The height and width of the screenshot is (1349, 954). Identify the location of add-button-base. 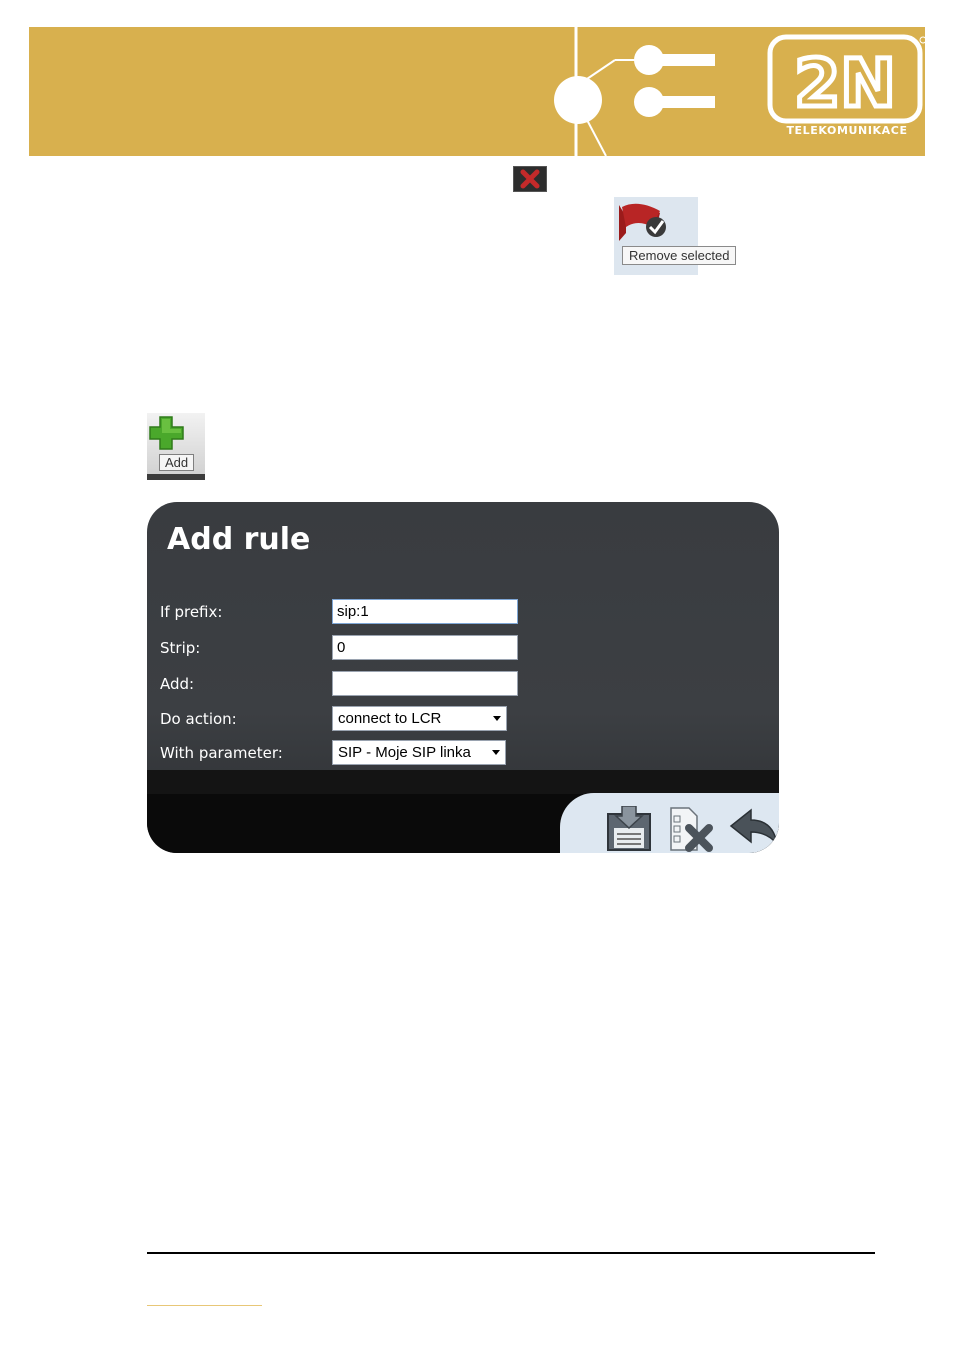
(176, 477).